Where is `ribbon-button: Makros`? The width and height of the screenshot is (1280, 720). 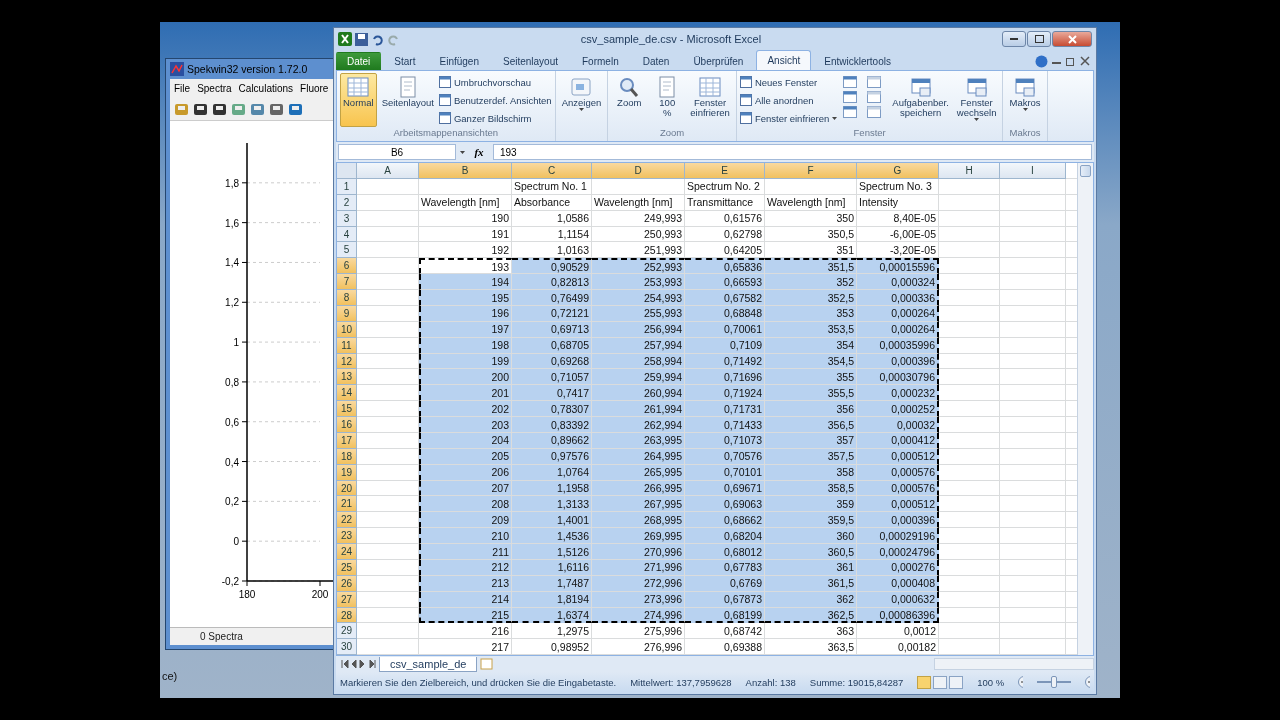 ribbon-button: Makros is located at coordinates (1025, 100).